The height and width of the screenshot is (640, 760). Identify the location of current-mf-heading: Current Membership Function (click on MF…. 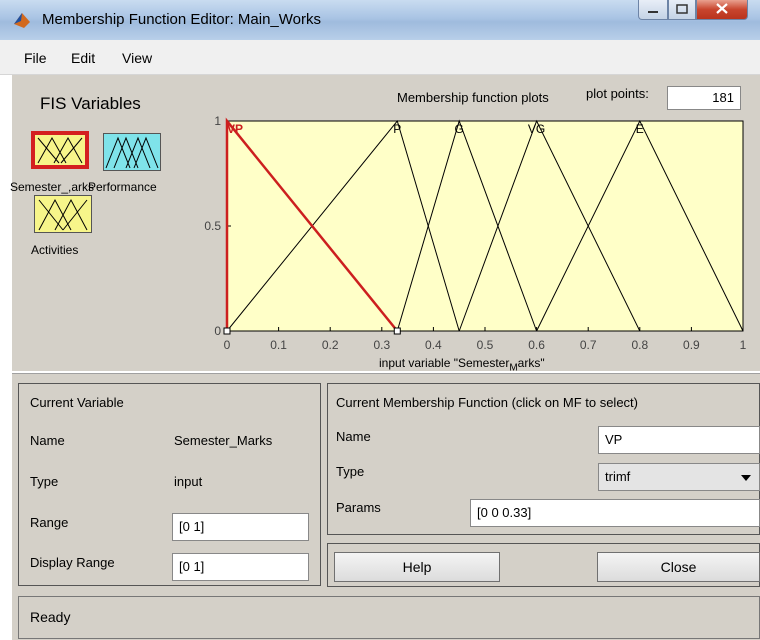
(487, 402).